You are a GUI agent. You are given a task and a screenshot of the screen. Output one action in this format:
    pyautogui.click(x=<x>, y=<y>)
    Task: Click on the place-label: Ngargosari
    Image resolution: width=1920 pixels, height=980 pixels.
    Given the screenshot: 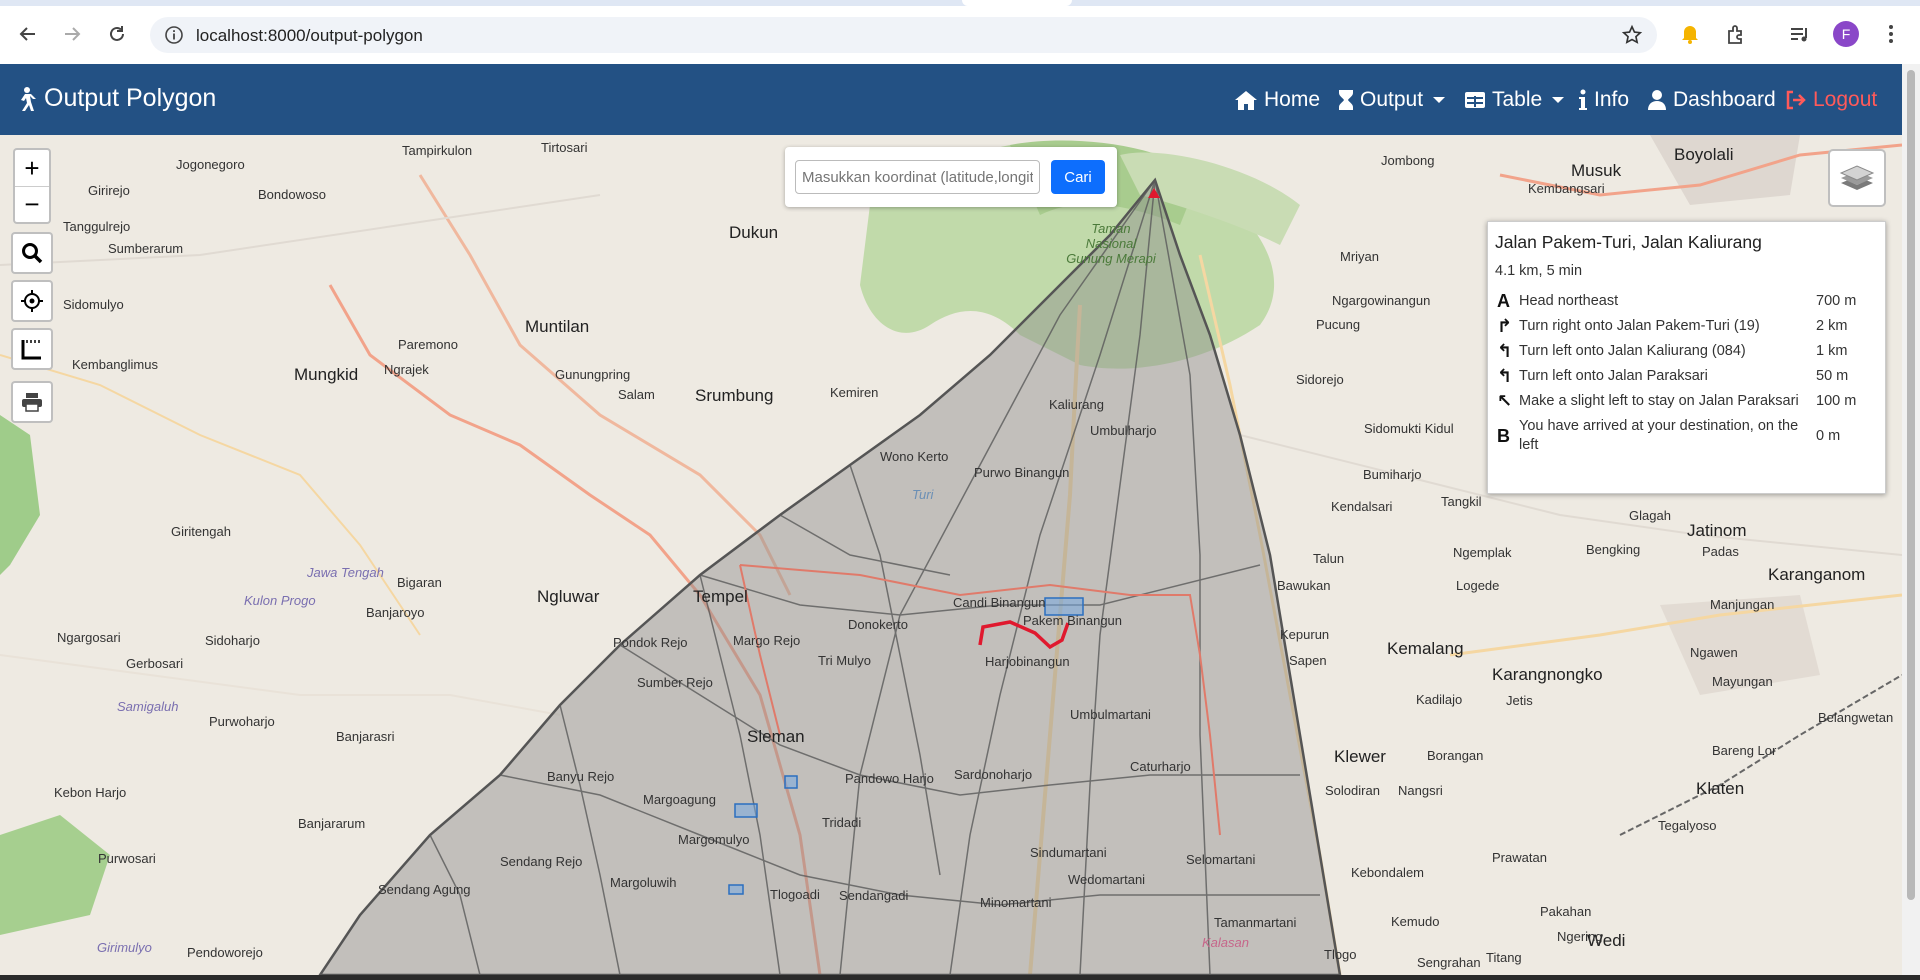 What is the action you would take?
    pyautogui.click(x=89, y=637)
    